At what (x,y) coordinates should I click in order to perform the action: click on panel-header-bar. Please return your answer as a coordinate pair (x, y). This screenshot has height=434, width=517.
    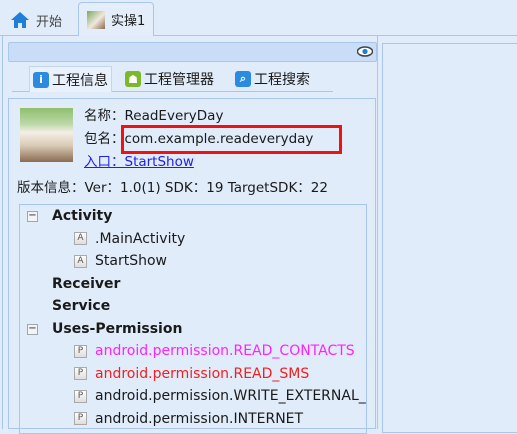
    Looking at the image, I should click on (192, 52).